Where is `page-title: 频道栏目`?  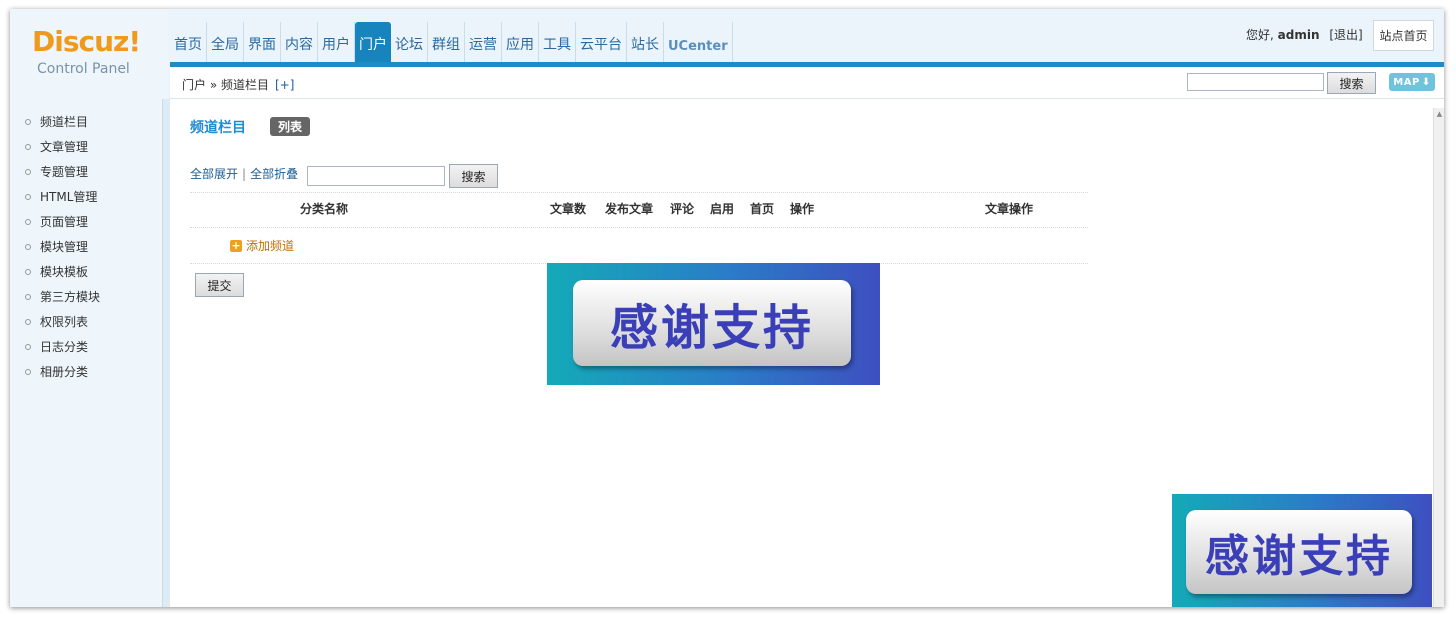 page-title: 频道栏目 is located at coordinates (218, 128).